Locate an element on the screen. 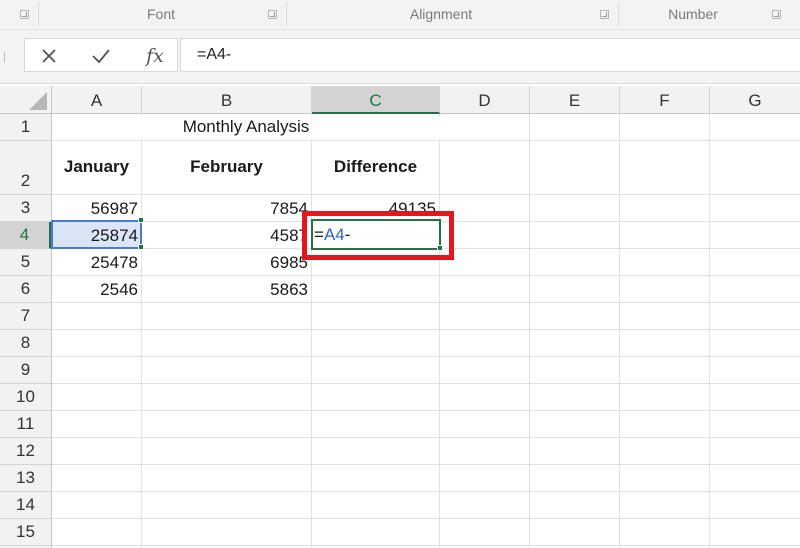 This screenshot has width=800, height=548. row-header-6: 6 is located at coordinates (25, 289).